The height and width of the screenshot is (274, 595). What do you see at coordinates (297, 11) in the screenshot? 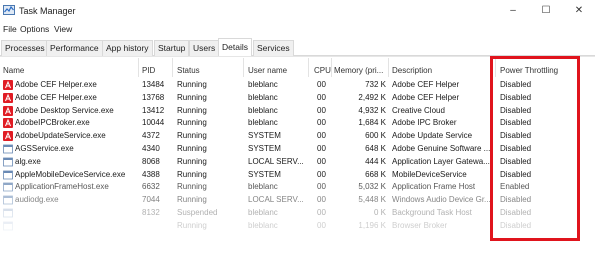
I see `title-bar: Task Manager – ☐ ✕` at bounding box center [297, 11].